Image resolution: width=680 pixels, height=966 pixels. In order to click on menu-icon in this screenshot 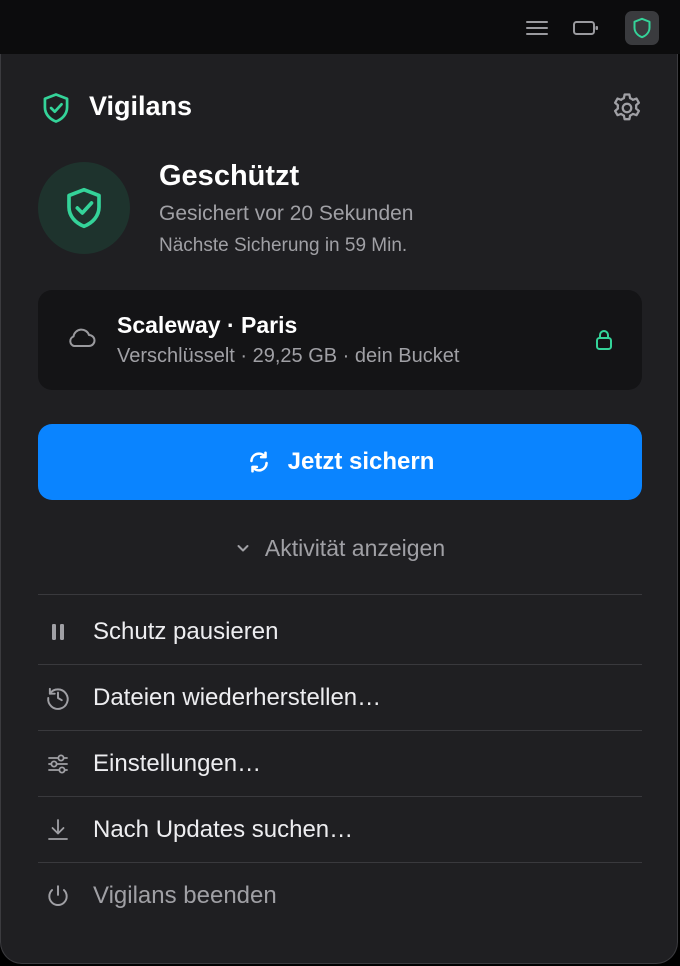, I will do `click(537, 28)`.